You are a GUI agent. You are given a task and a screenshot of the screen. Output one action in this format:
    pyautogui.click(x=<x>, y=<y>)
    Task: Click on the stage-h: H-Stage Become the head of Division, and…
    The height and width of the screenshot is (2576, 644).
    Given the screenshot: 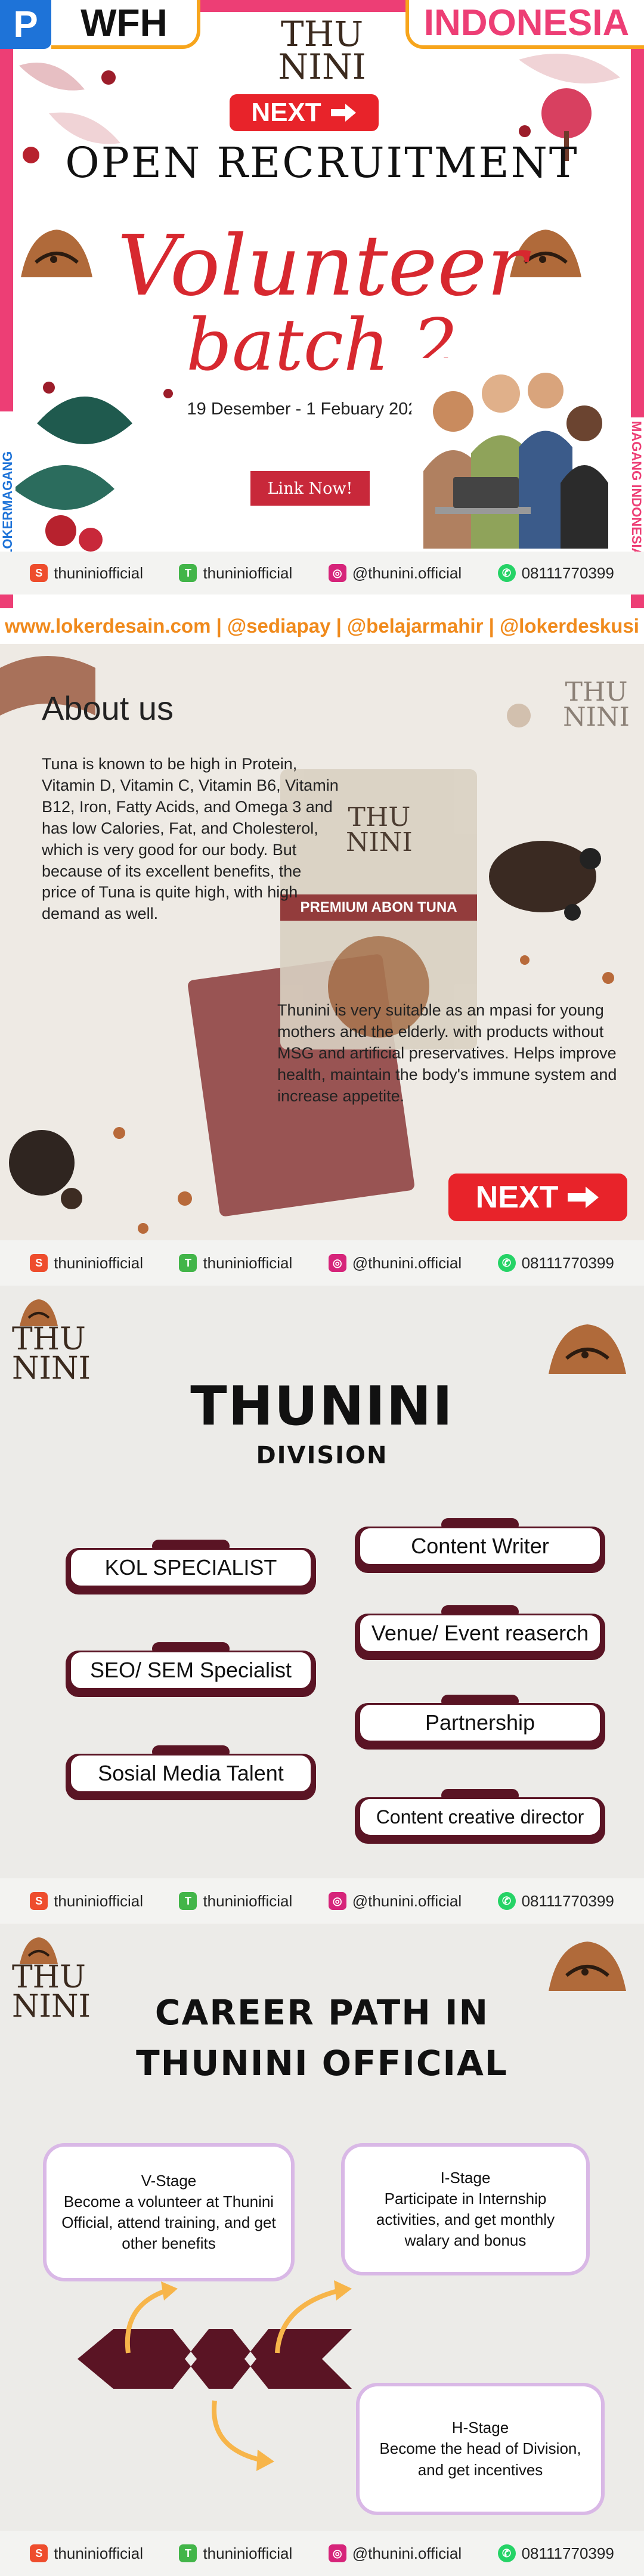 What is the action you would take?
    pyautogui.click(x=481, y=2449)
    